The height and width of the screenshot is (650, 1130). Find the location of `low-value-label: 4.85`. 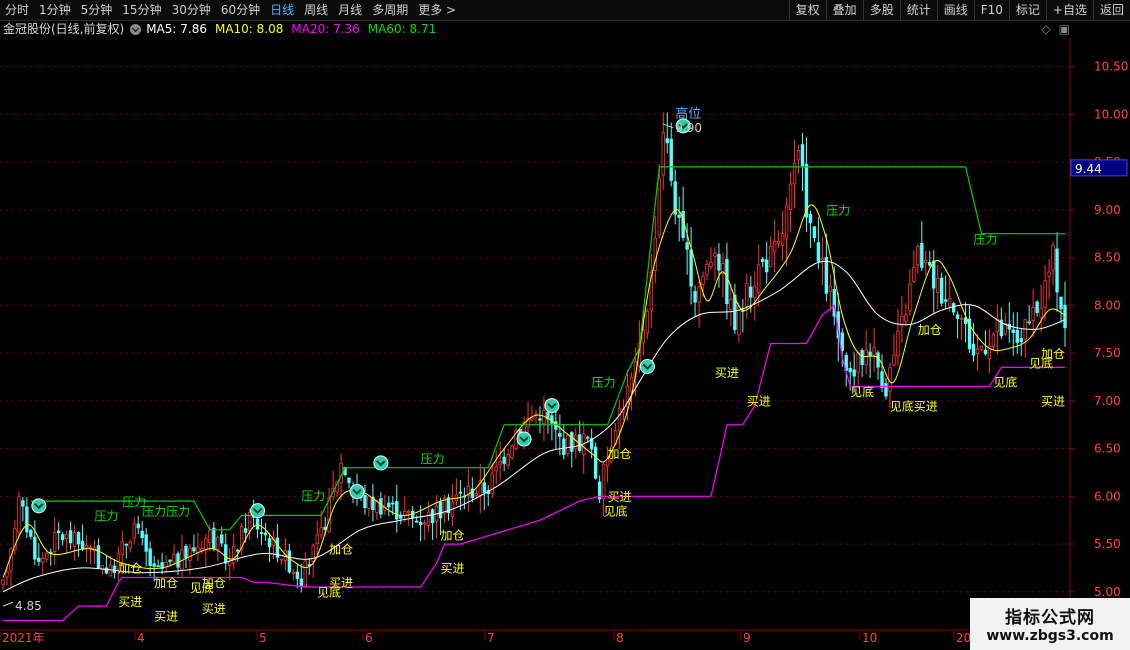

low-value-label: 4.85 is located at coordinates (28, 606).